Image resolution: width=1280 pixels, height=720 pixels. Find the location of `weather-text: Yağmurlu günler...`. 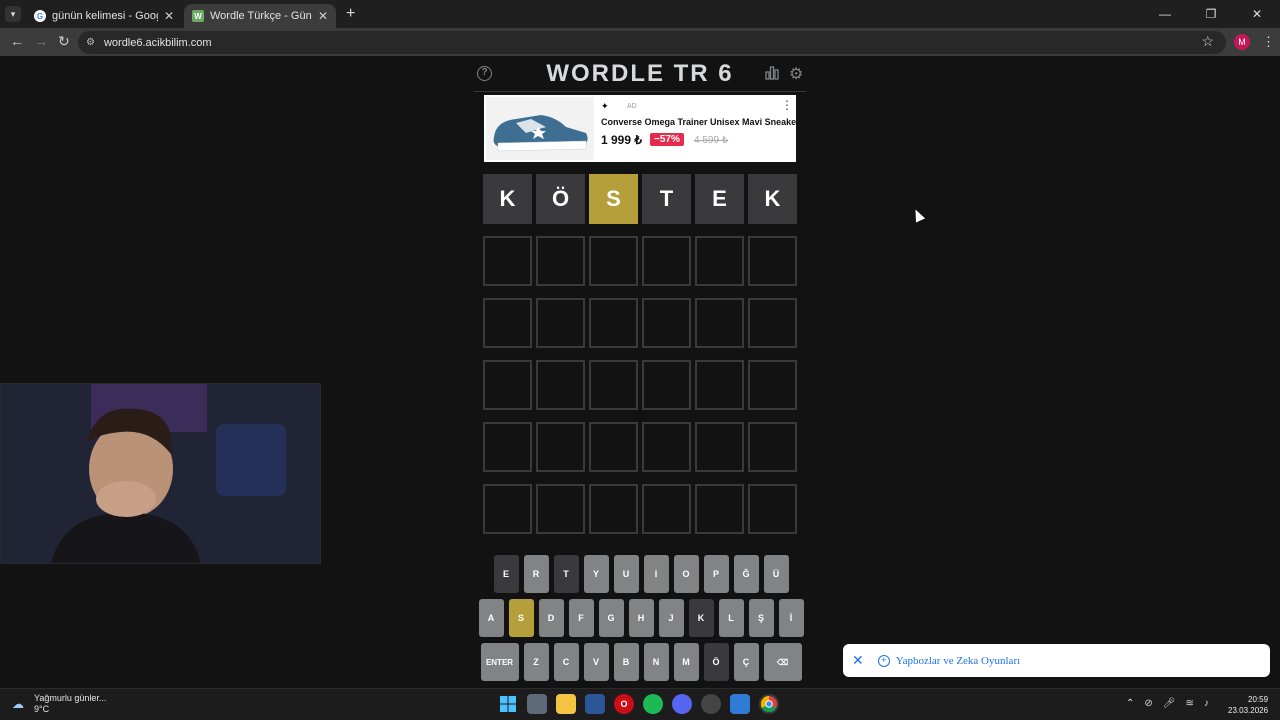

weather-text: Yağmurlu günler... is located at coordinates (70, 698).